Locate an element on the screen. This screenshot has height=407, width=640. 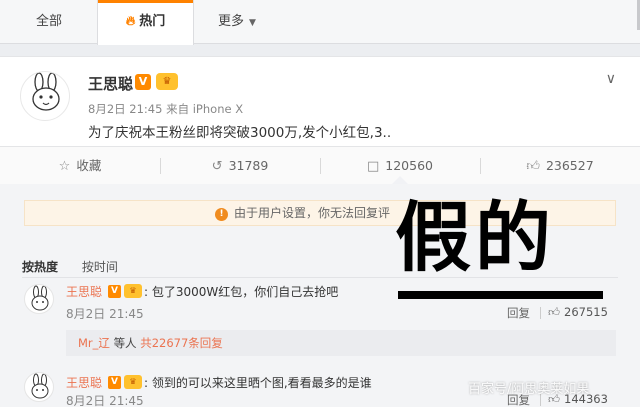
favorite-button: ☆ 收藏 is located at coordinates (80, 166).